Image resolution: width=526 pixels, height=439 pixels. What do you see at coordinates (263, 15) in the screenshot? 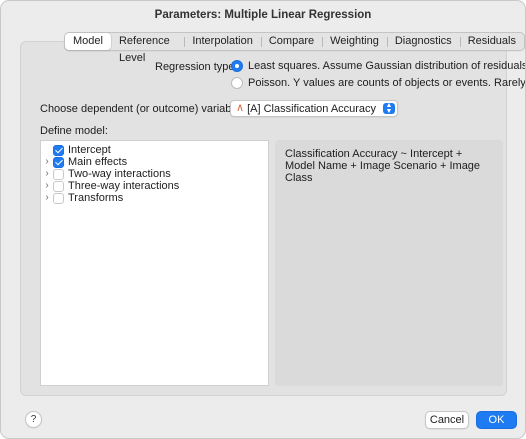
I see `window-title: Parameters: Multiple Linear Regression` at bounding box center [263, 15].